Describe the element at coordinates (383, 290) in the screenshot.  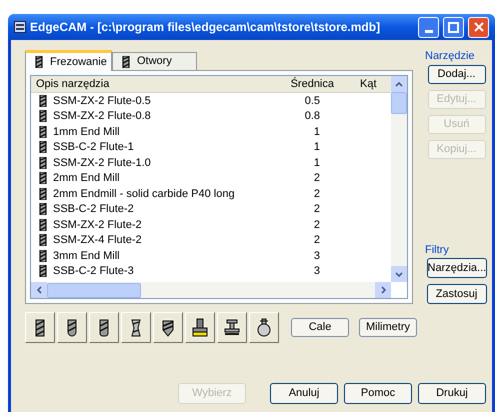
I see `scroll-right-icon` at that location.